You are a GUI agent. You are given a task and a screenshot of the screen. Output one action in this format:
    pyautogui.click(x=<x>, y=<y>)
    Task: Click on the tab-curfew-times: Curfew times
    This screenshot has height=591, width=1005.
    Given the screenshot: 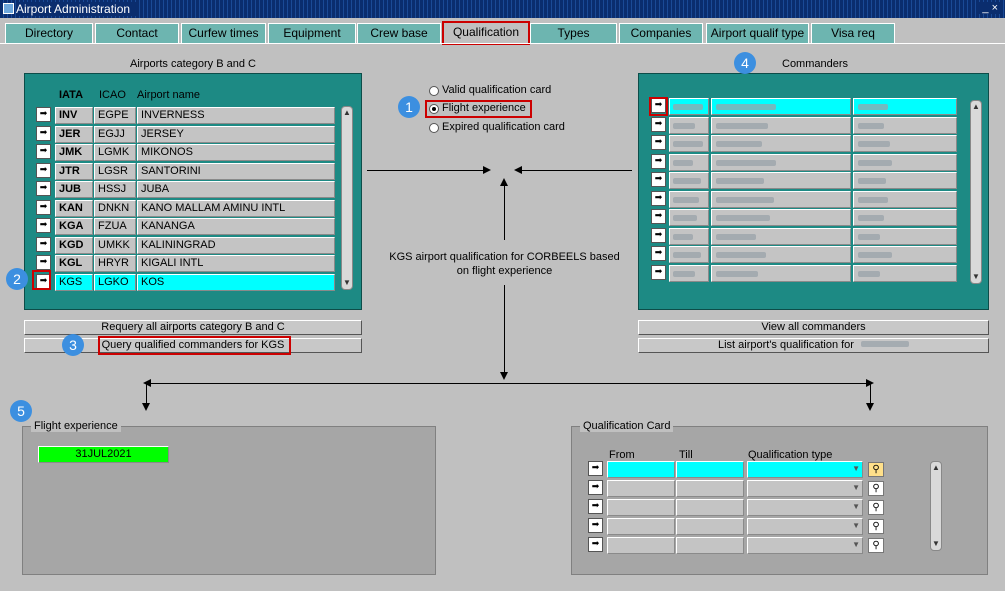 What is the action you would take?
    pyautogui.click(x=223, y=33)
    